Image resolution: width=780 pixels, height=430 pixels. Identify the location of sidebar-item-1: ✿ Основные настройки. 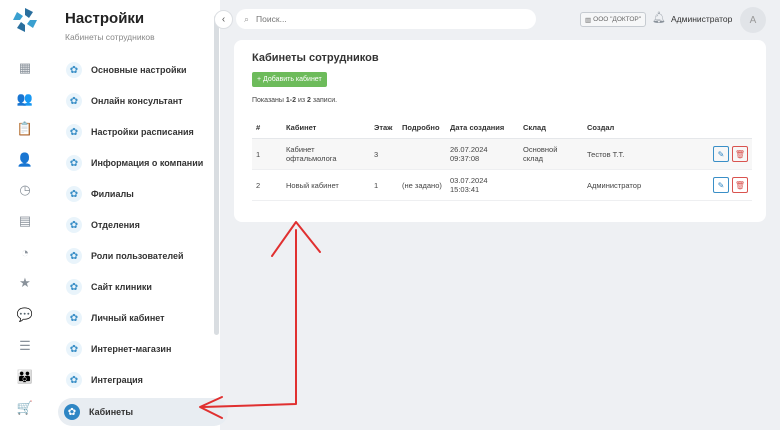
(140, 70).